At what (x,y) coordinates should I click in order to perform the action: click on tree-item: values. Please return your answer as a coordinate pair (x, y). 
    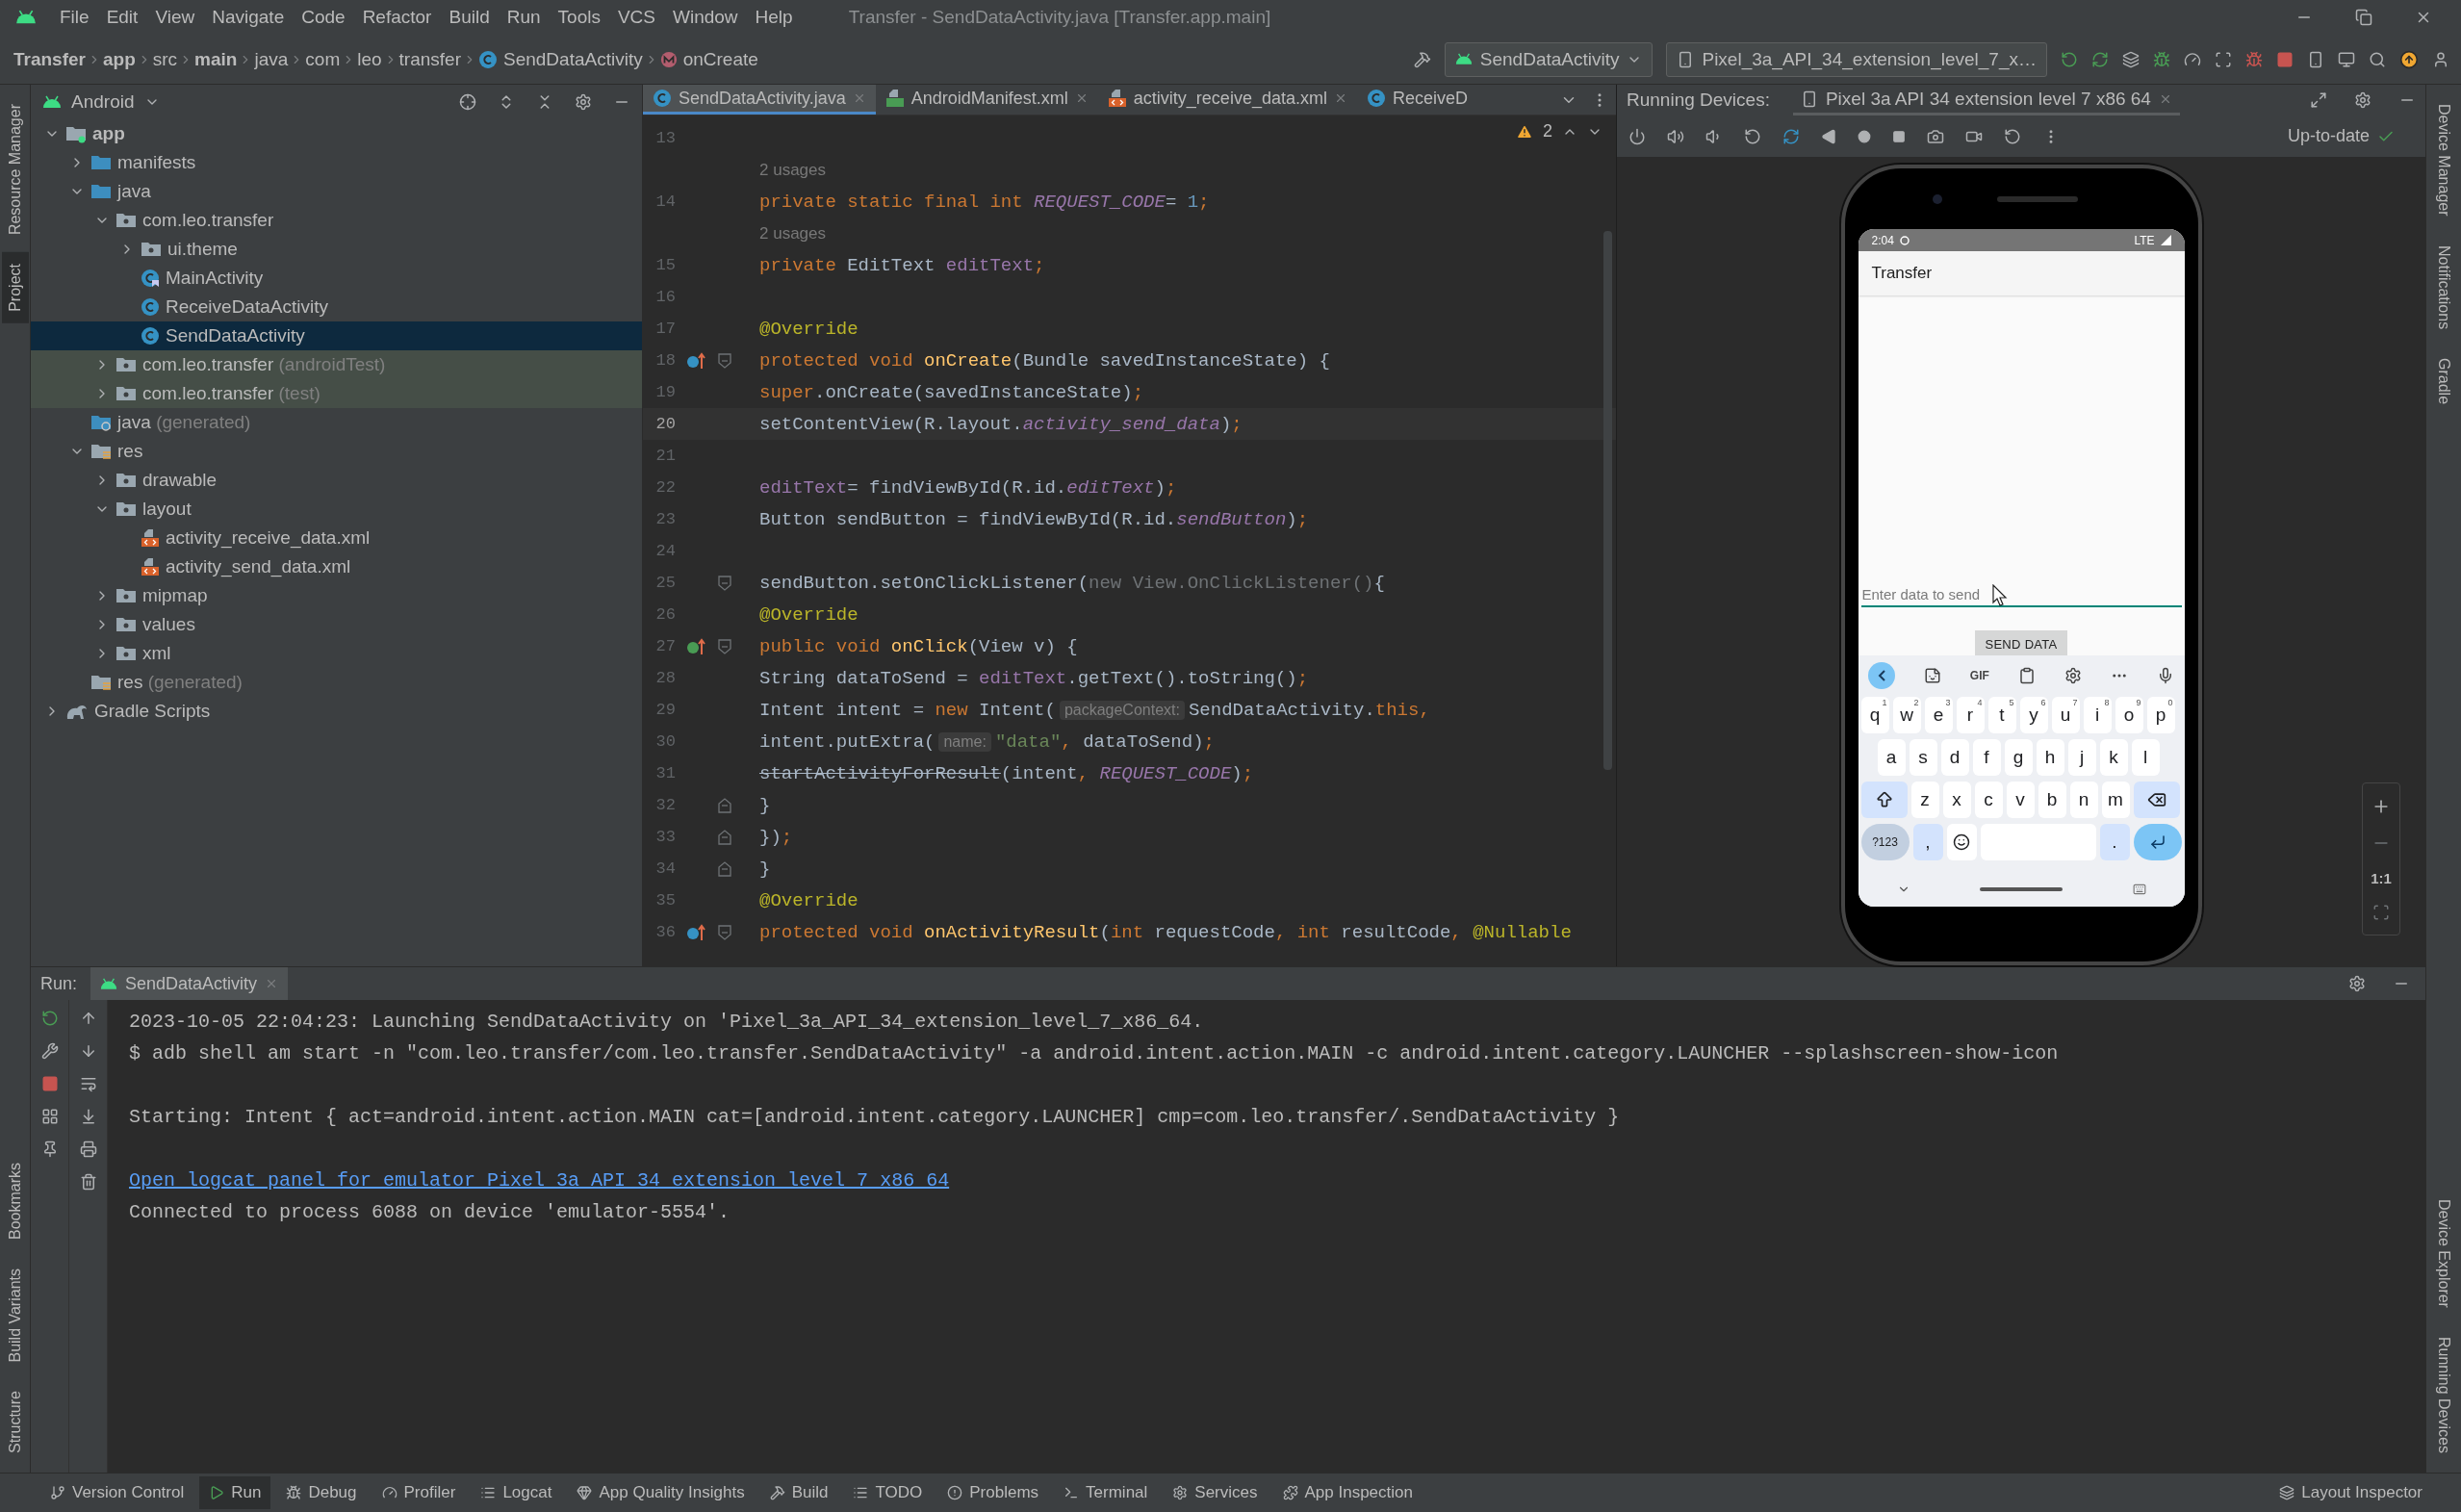
    Looking at the image, I should click on (336, 624).